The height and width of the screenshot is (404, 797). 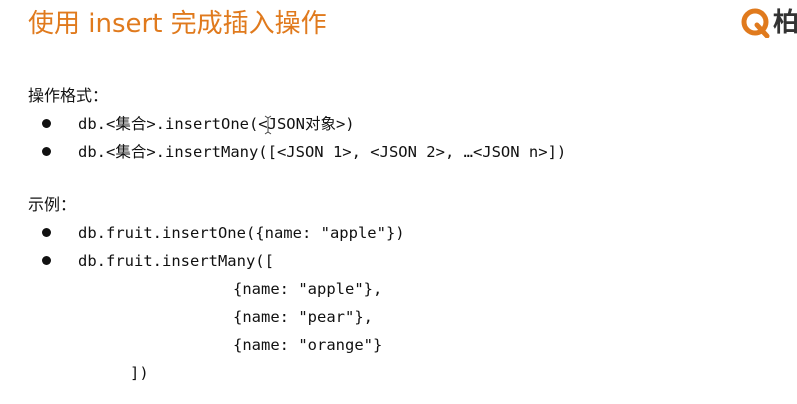 I want to click on logo-mark-icon, so click(x=755, y=23).